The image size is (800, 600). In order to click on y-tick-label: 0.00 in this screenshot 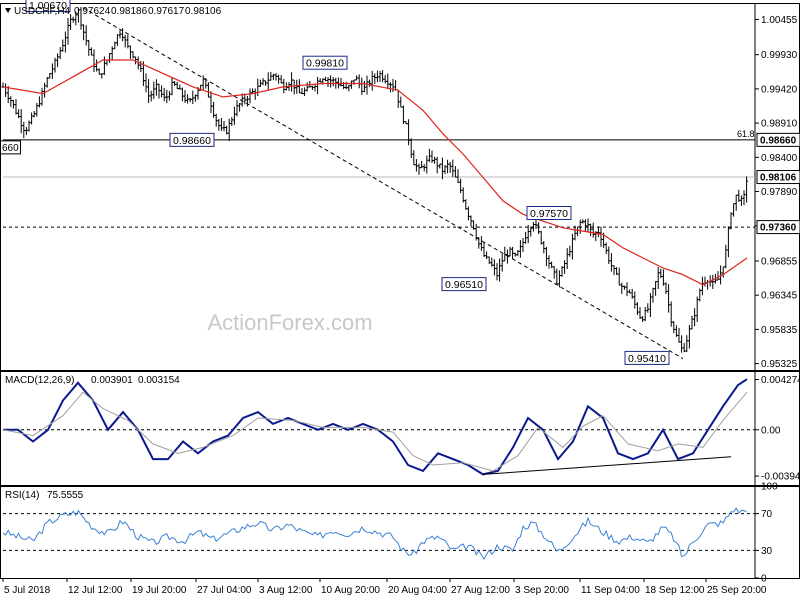, I will do `click(771, 430)`.